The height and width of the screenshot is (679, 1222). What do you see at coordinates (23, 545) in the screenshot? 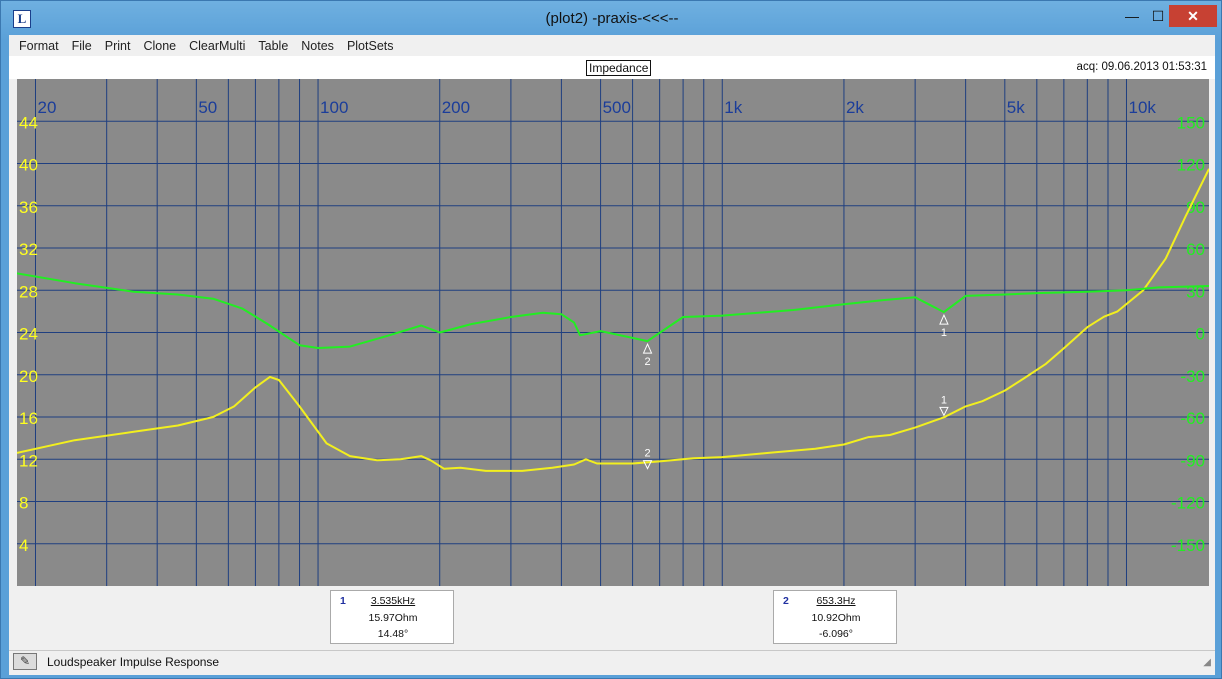
I see `y-left-tick-label: 4` at bounding box center [23, 545].